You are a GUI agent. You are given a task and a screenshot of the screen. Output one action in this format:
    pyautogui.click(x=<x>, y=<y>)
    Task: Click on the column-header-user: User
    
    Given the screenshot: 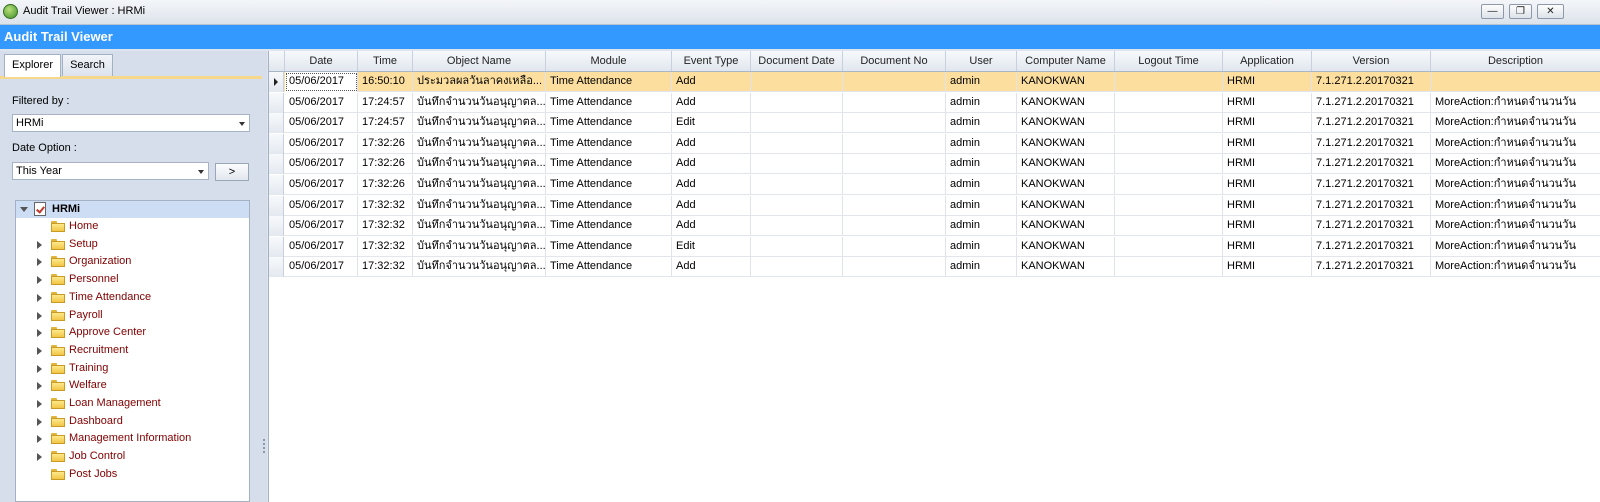 What is the action you would take?
    pyautogui.click(x=981, y=61)
    